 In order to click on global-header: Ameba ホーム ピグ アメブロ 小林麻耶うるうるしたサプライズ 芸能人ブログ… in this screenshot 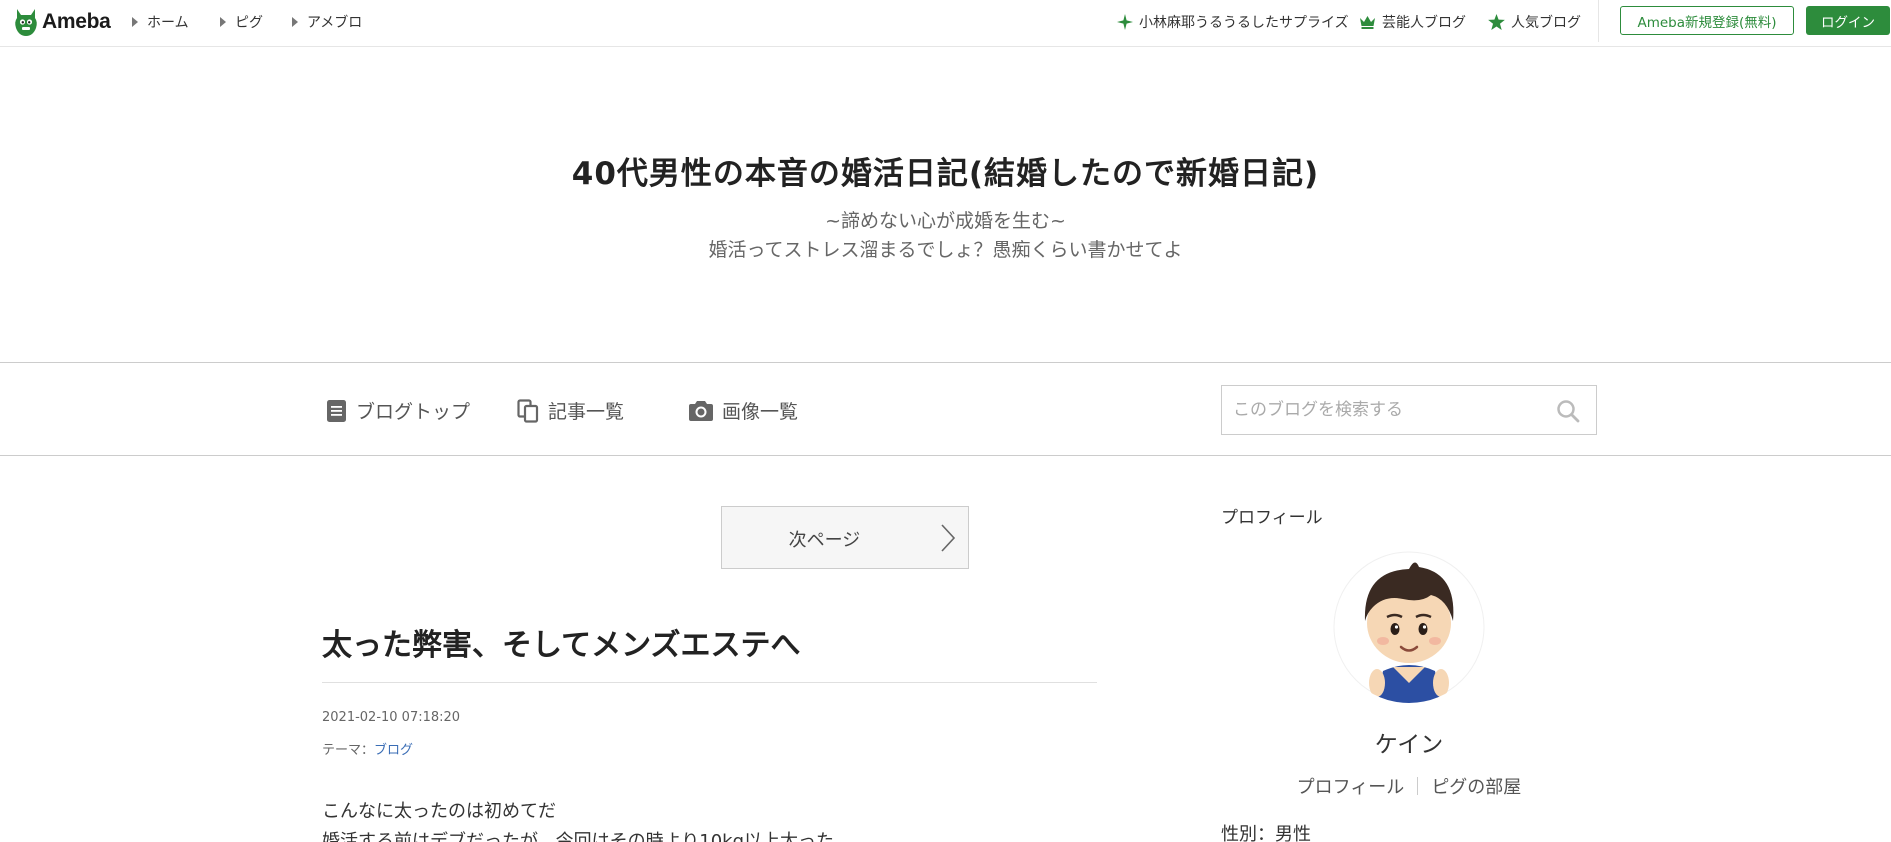, I will do `click(945, 23)`.